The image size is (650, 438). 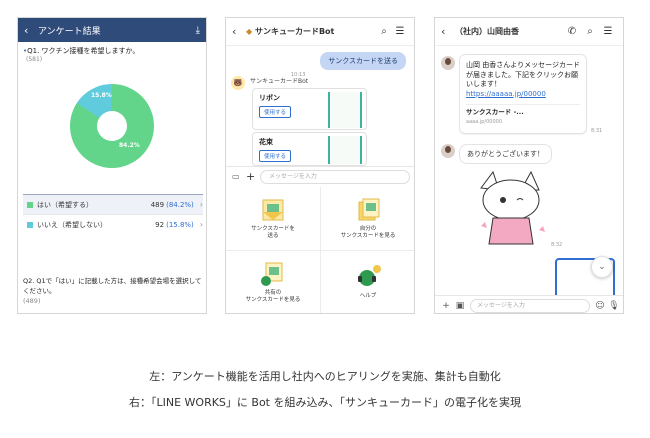 What do you see at coordinates (294, 31) in the screenshot?
I see `bot-title-text: サンキューカードBot` at bounding box center [294, 31].